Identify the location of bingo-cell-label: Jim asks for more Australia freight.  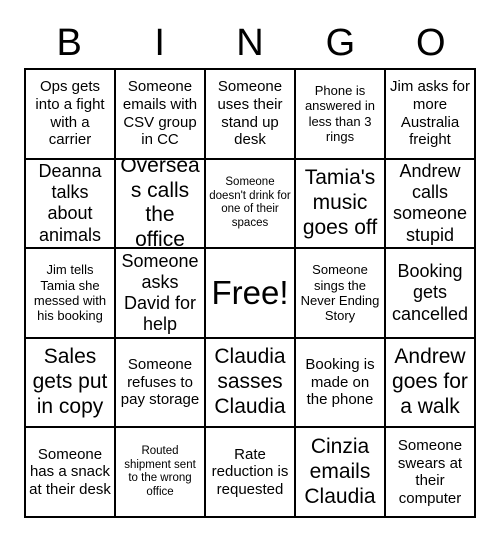
(429, 113).